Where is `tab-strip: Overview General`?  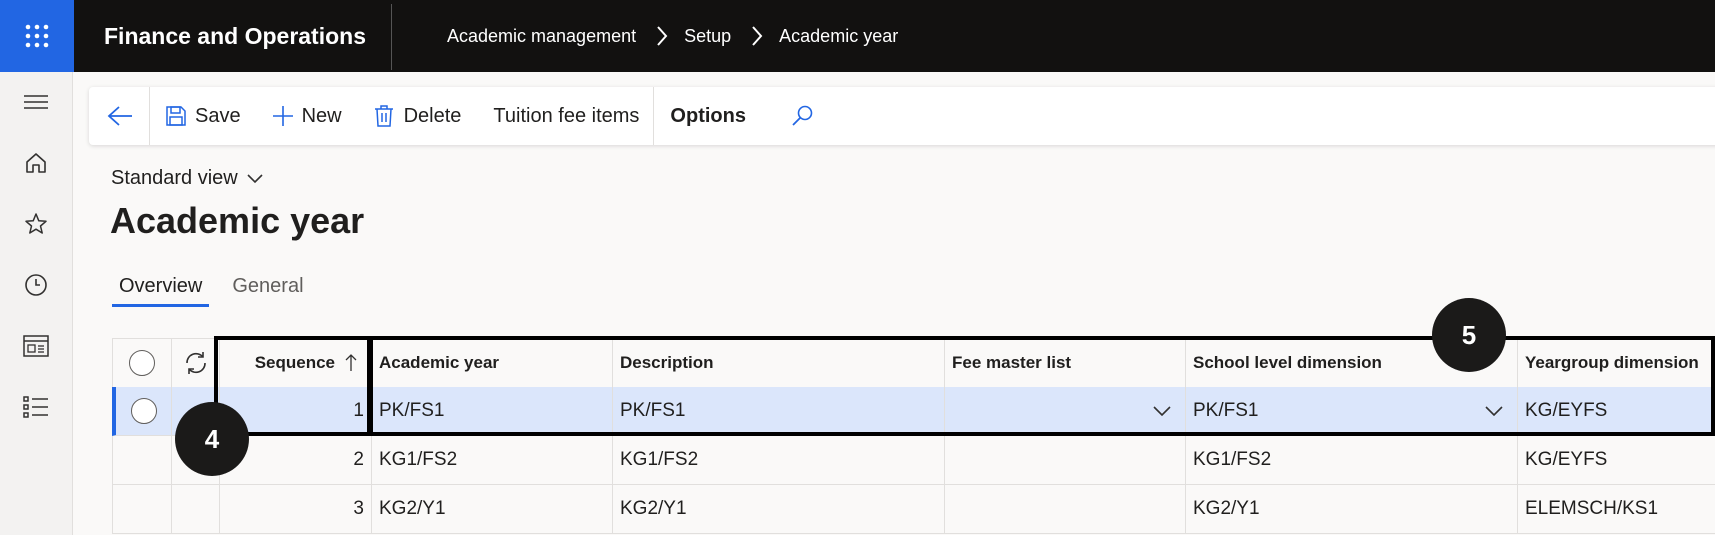
tab-strip: Overview General is located at coordinates (219, 291).